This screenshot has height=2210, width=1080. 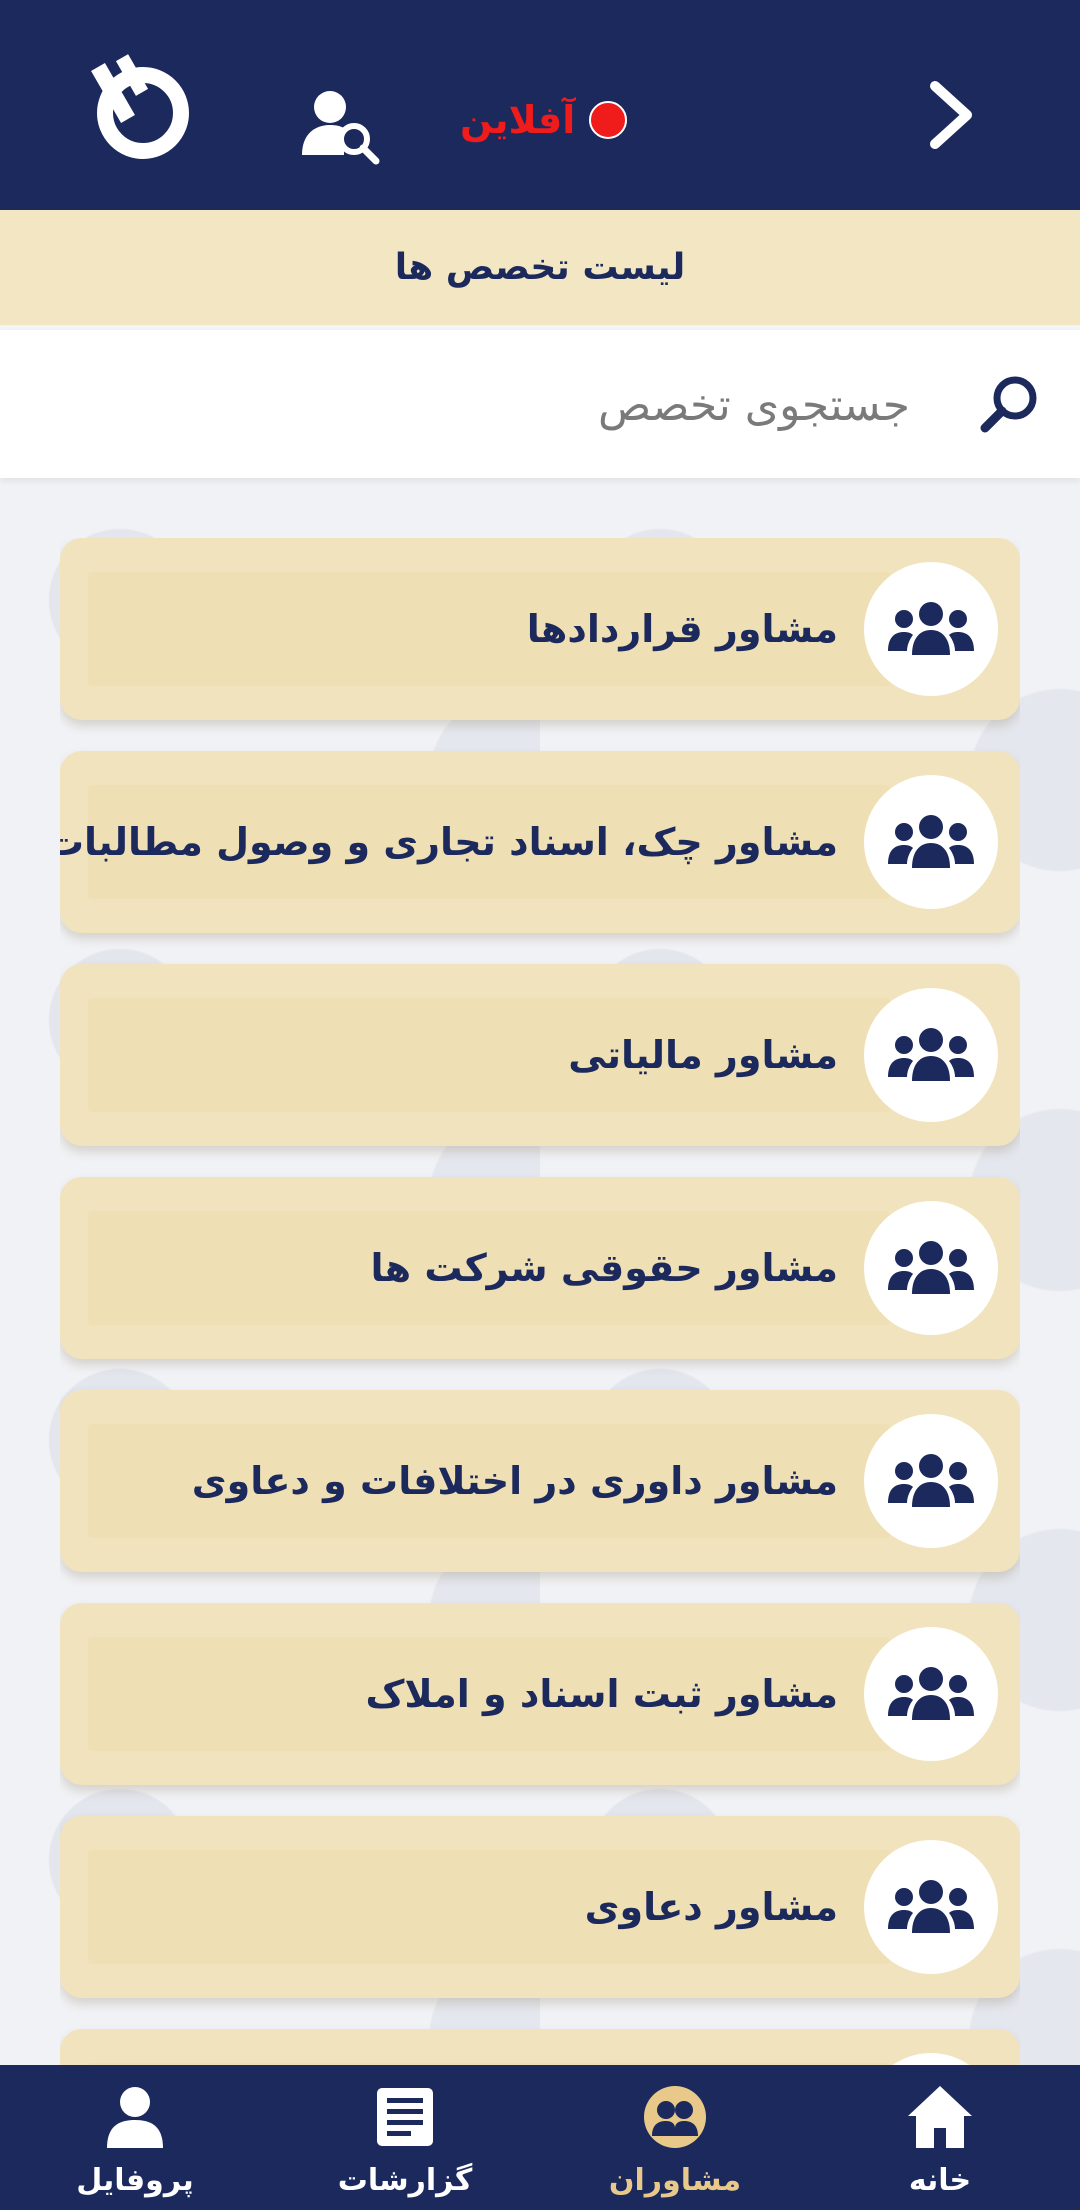 What do you see at coordinates (135, 2180) in the screenshot?
I see `nav-profile-label: پروفایل` at bounding box center [135, 2180].